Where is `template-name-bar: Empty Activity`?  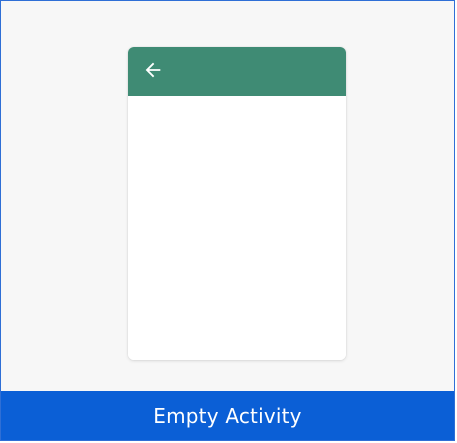
template-name-bar: Empty Activity is located at coordinates (227, 415).